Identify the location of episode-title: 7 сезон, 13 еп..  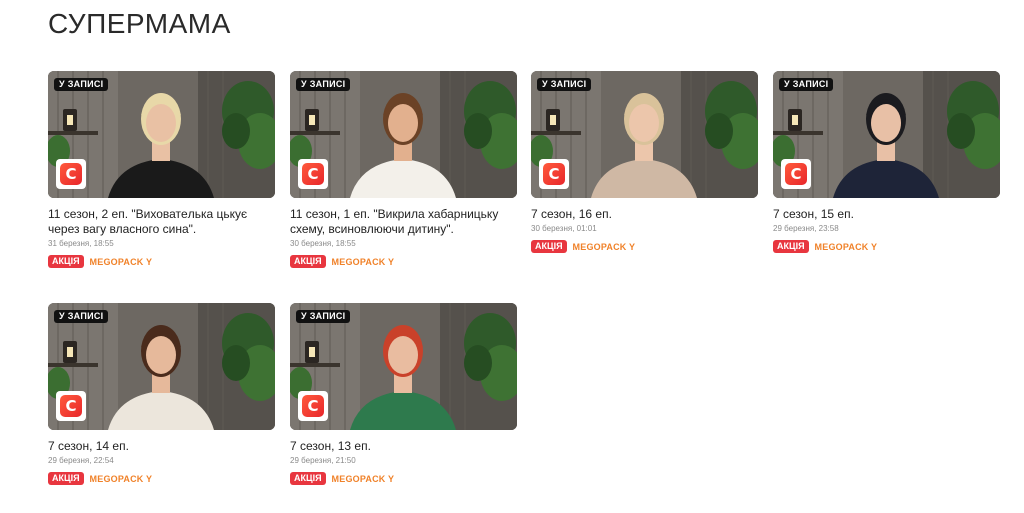
(403, 446).